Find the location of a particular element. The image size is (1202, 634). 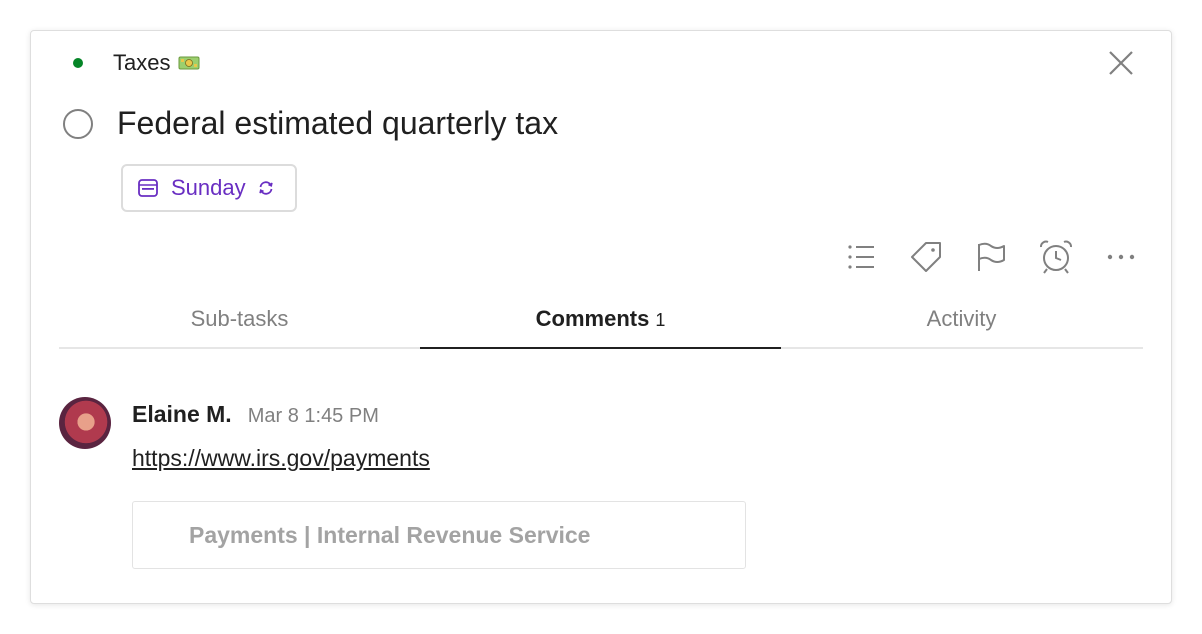

tab-comments: Comments 1 is located at coordinates (600, 324).